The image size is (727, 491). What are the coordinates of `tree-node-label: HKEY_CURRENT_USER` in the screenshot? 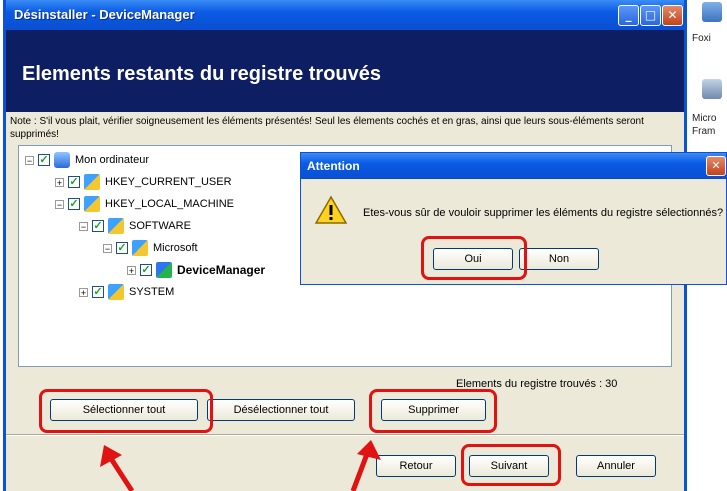 It's located at (168, 182).